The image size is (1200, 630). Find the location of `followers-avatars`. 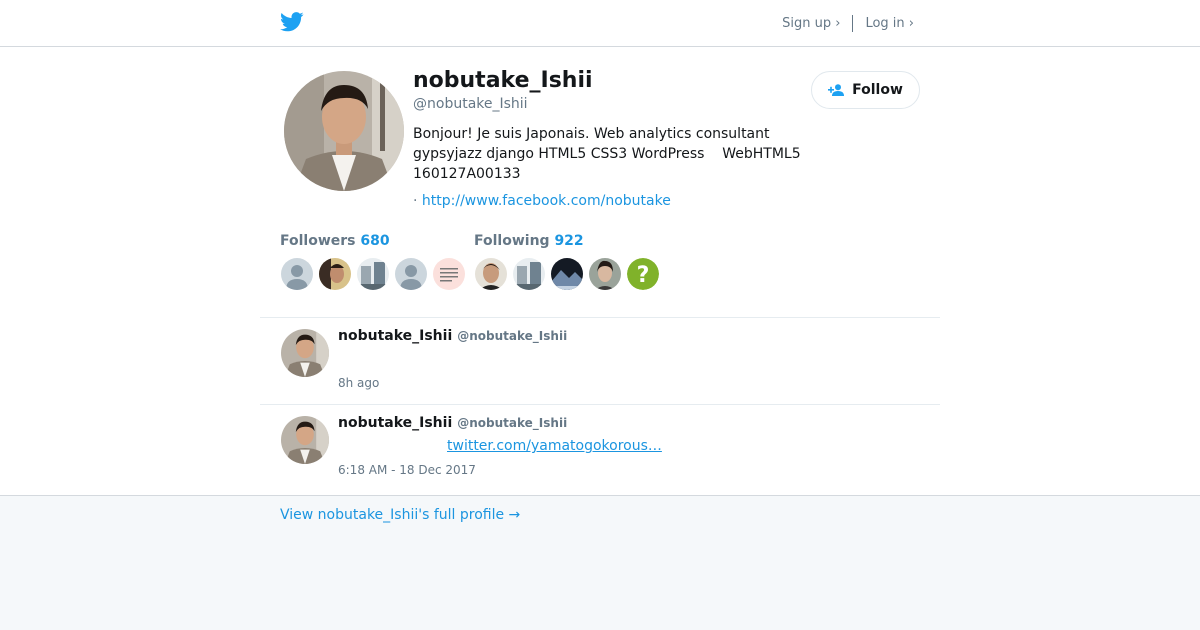

followers-avatars is located at coordinates (376, 274).